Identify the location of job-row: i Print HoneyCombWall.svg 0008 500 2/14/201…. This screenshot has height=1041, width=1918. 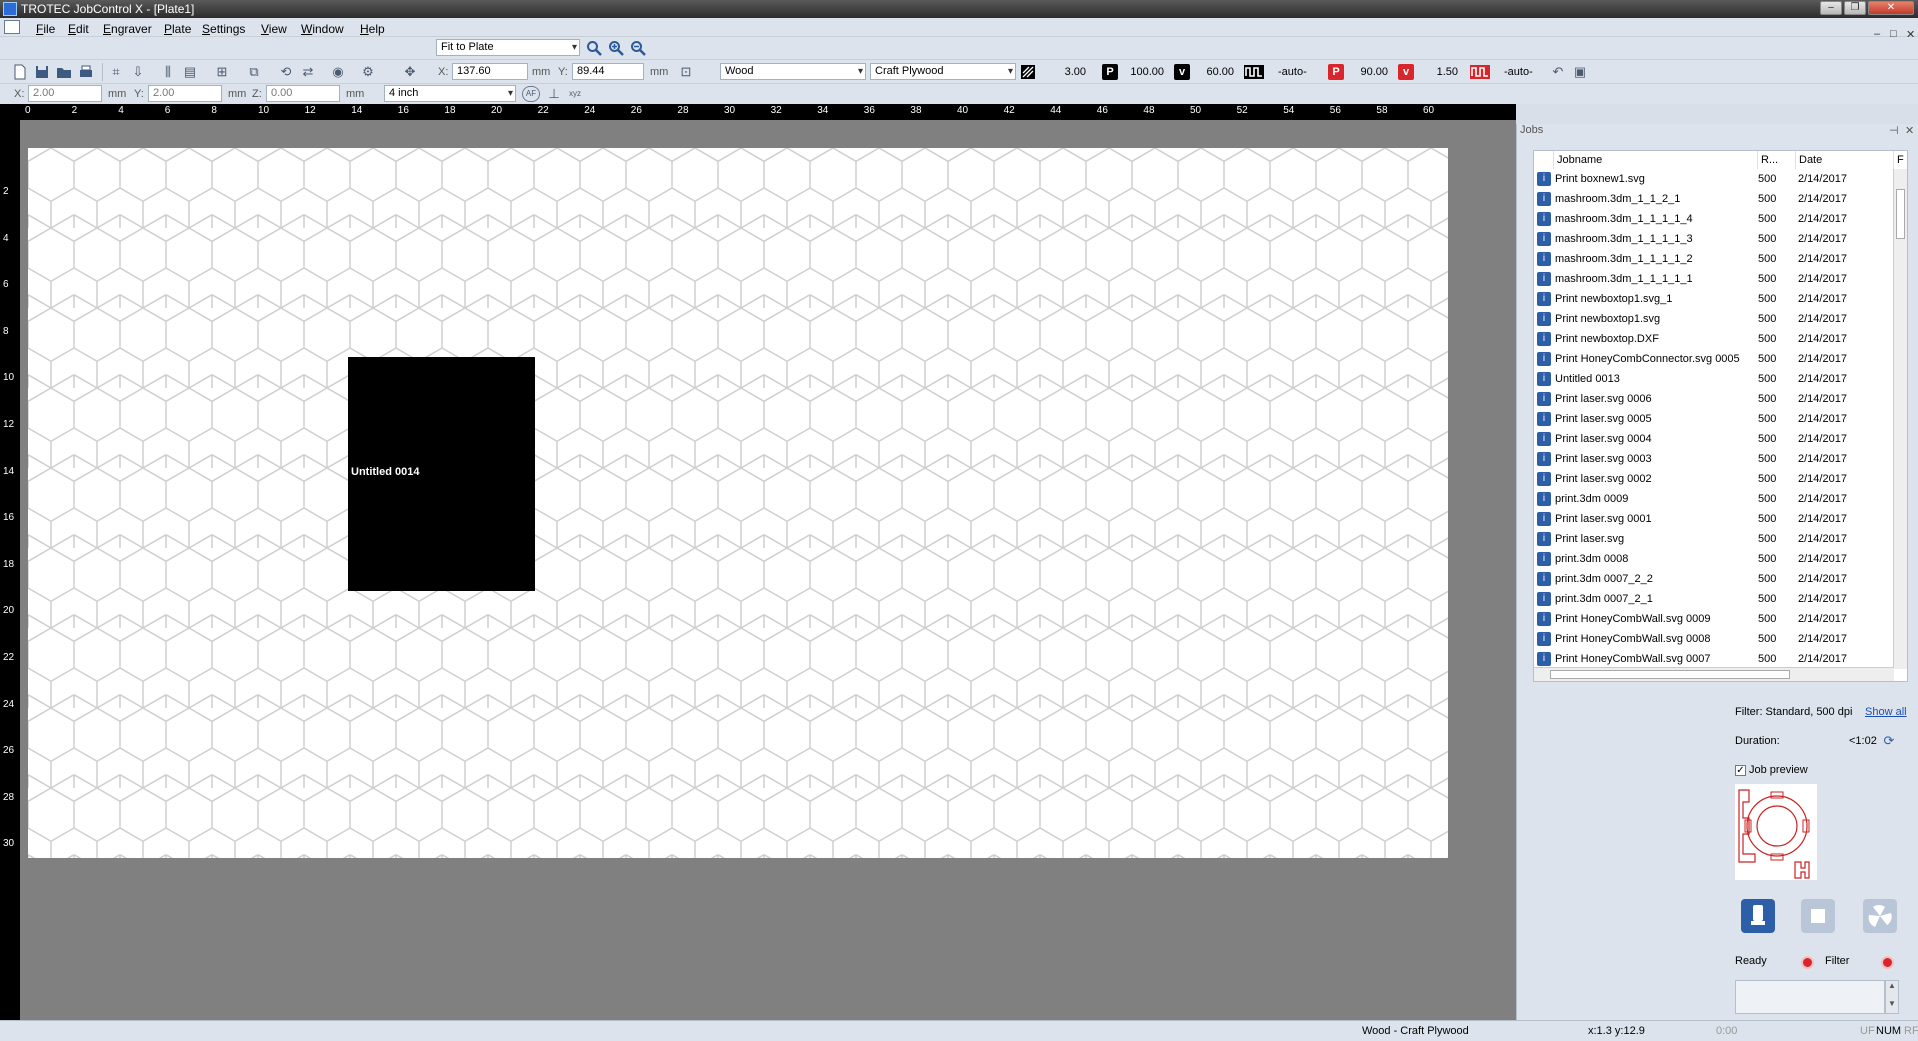
(1714, 639).